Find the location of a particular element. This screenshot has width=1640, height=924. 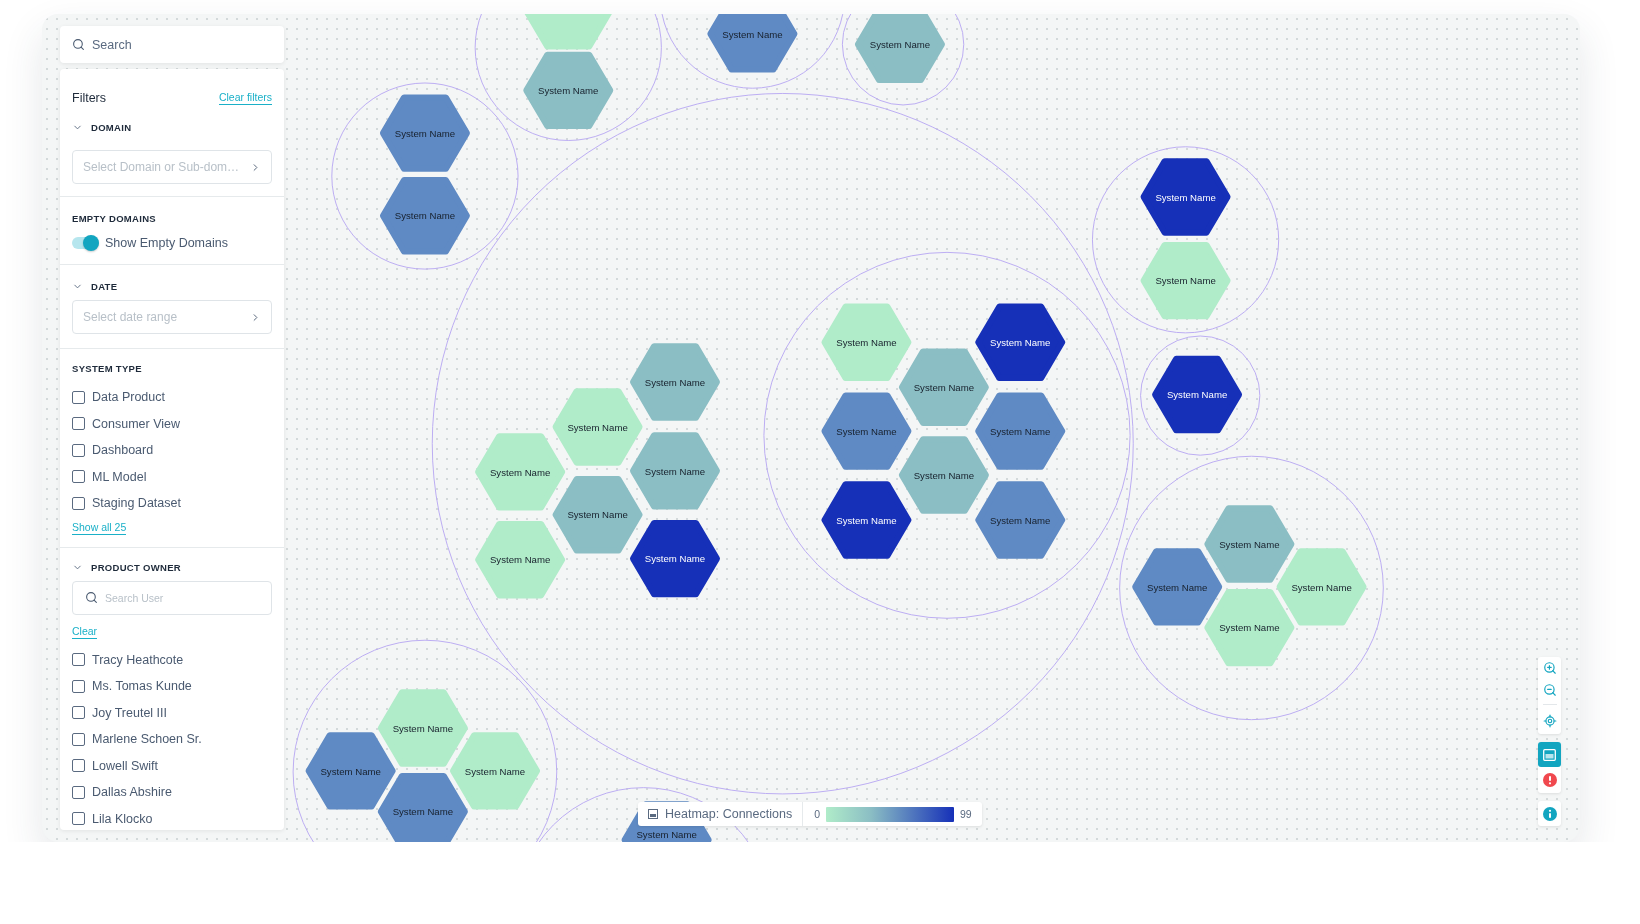

legend-min: 0 is located at coordinates (817, 814).